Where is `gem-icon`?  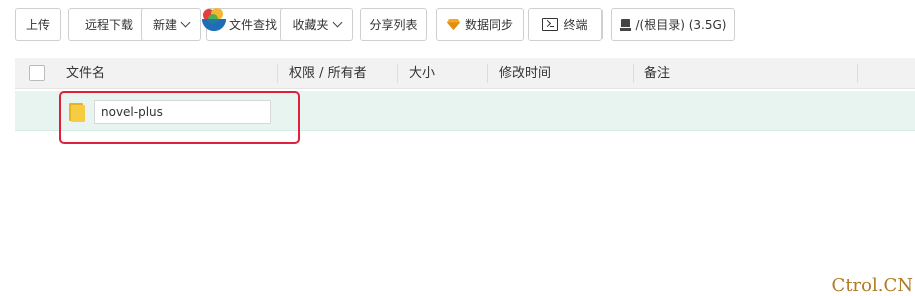 gem-icon is located at coordinates (453, 24).